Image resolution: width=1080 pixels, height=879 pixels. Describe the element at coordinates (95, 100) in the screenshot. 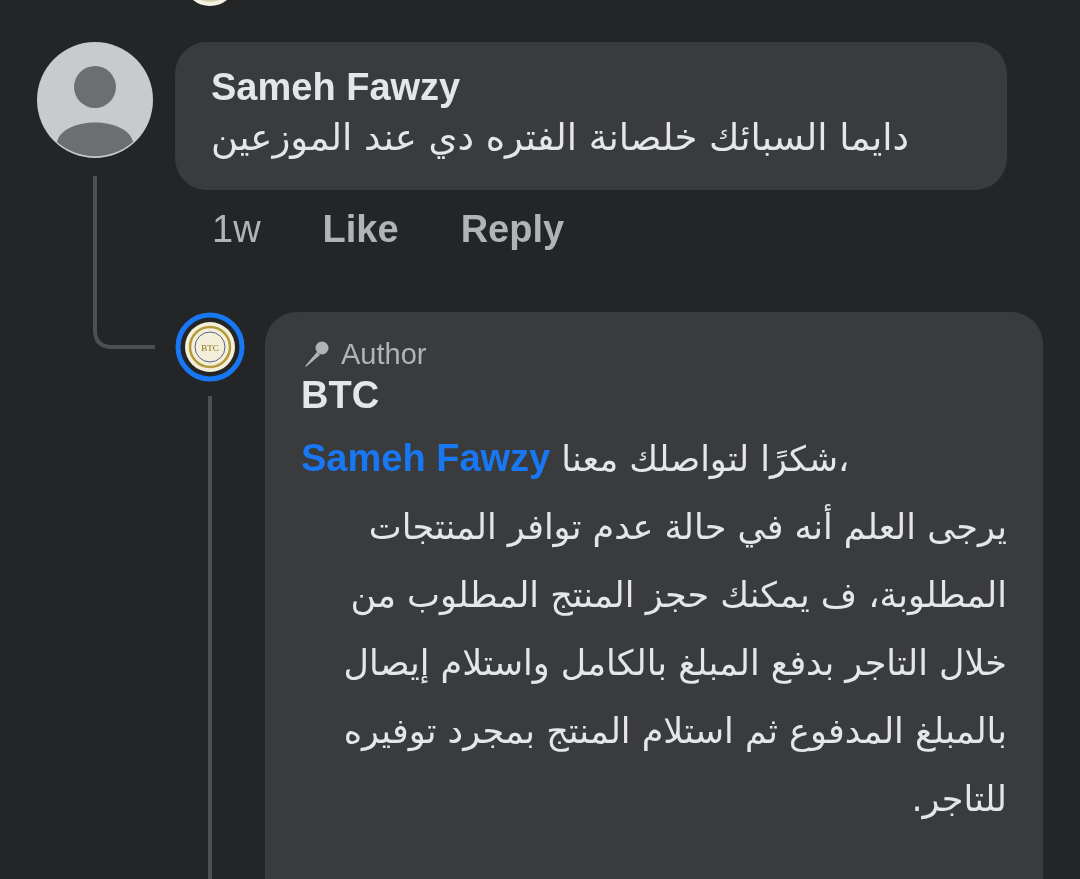

I see `avatar` at that location.